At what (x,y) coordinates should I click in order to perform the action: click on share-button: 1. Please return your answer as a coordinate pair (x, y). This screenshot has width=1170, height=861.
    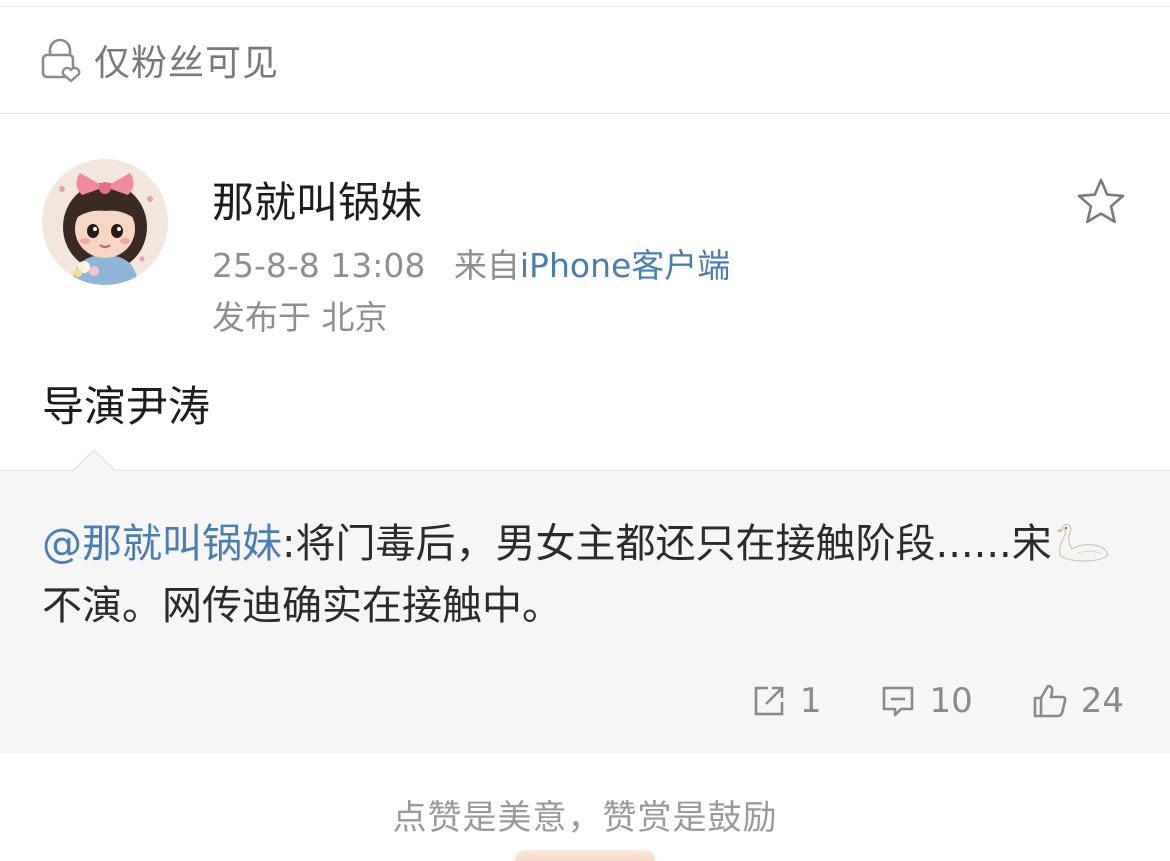
    Looking at the image, I should click on (786, 701).